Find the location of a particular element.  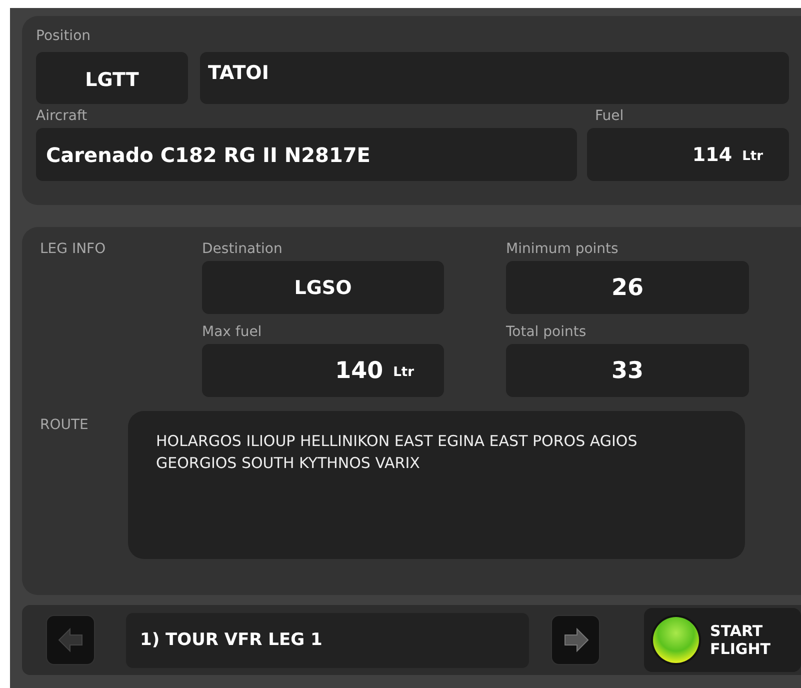

airport-name-field: TATOI is located at coordinates (494, 78).